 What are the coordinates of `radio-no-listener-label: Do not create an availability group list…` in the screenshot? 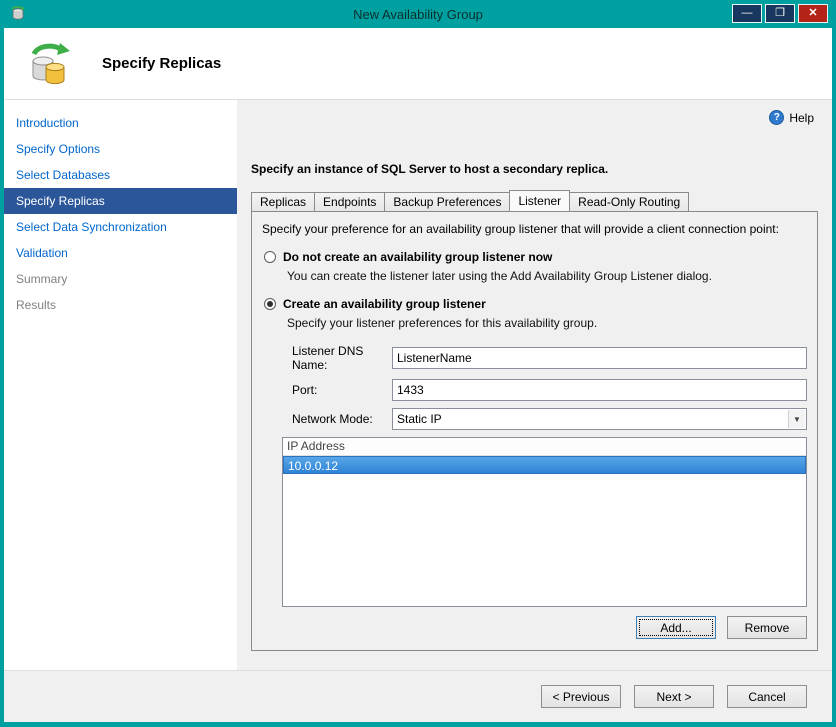 It's located at (418, 257).